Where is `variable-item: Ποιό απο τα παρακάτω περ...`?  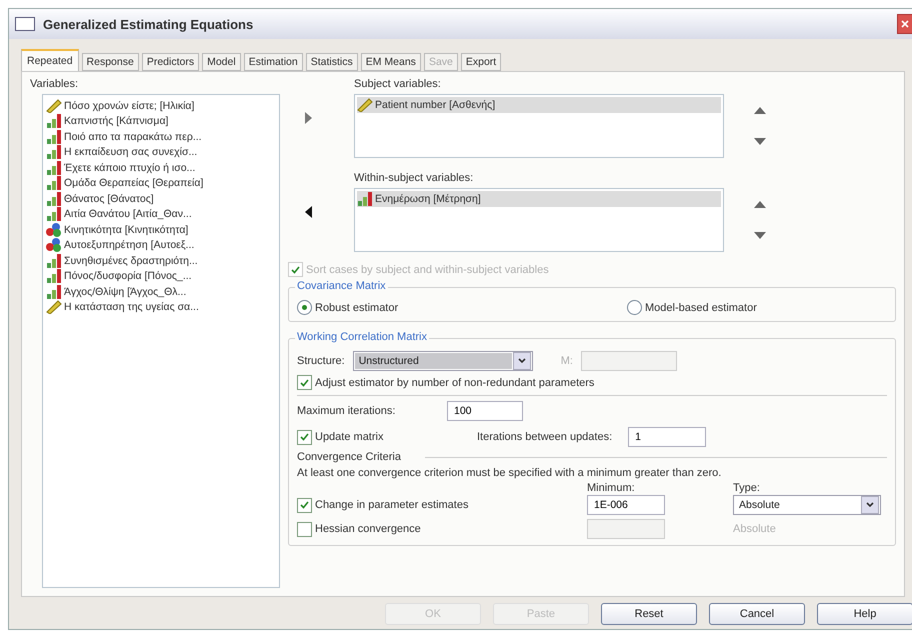
variable-item: Ποιό απο τα παρακάτω περ... is located at coordinates (161, 136).